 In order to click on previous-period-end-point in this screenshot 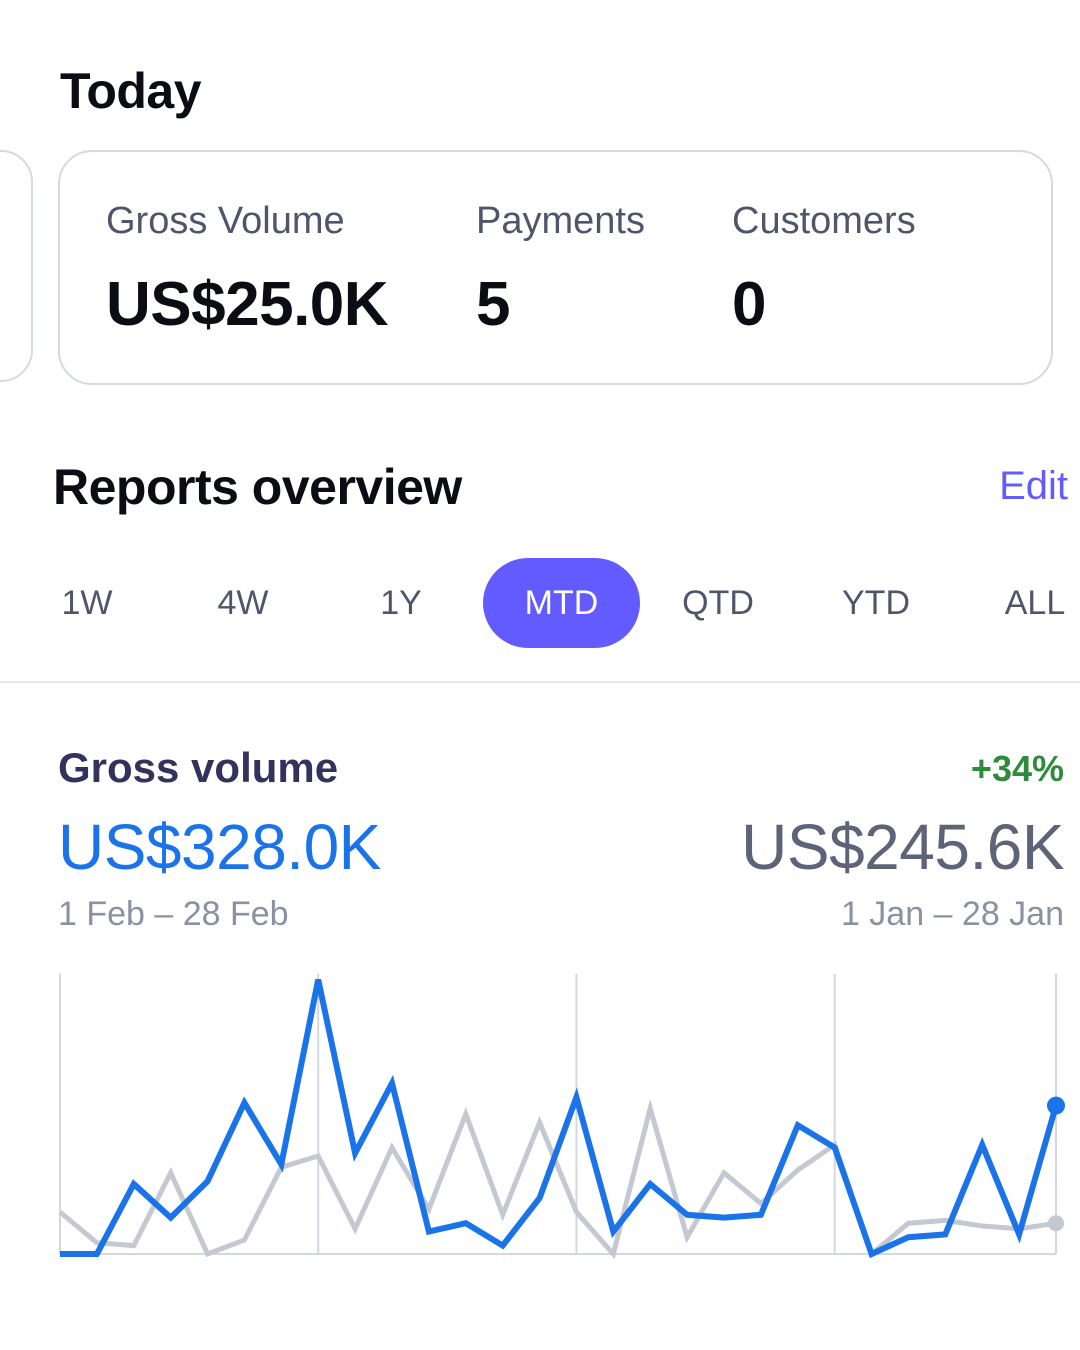, I will do `click(1056, 1223)`.